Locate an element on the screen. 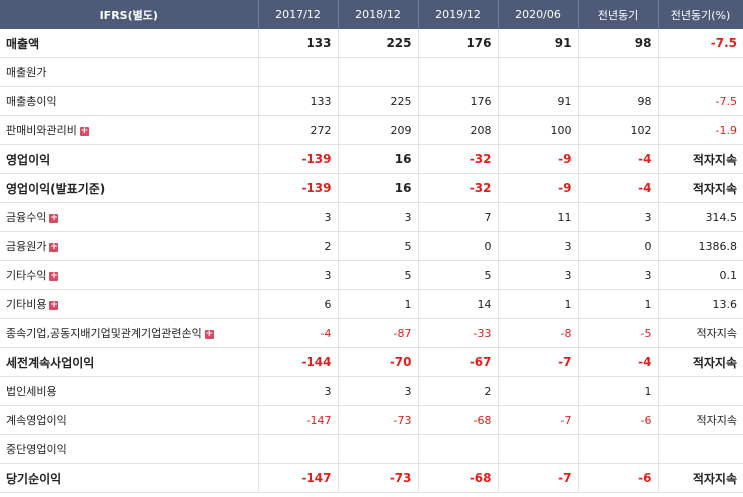 This screenshot has width=743, height=497. table-row: 기타수익 +3 5 5 3 3 0.1 is located at coordinates (371, 275).